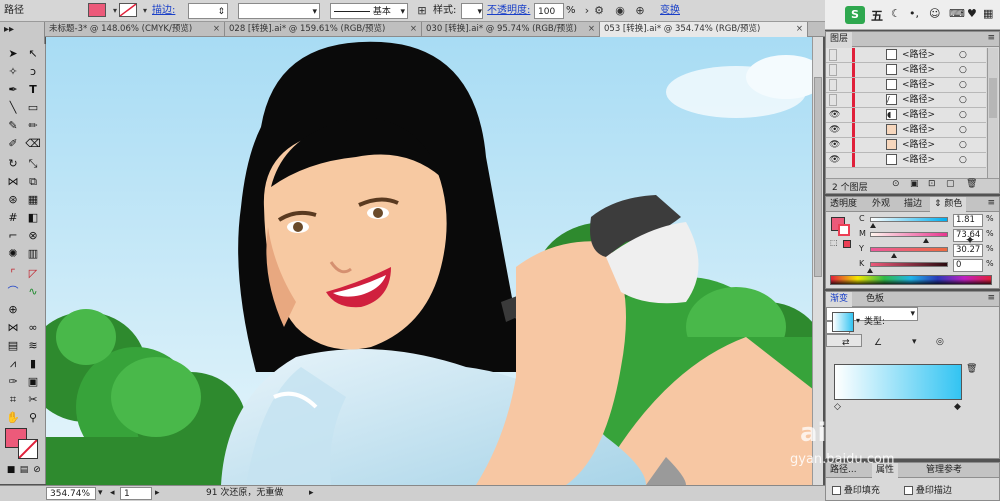 The height and width of the screenshot is (501, 1000). What do you see at coordinates (957, 407) in the screenshot?
I see `gradient-stop-right: ◆` at bounding box center [957, 407].